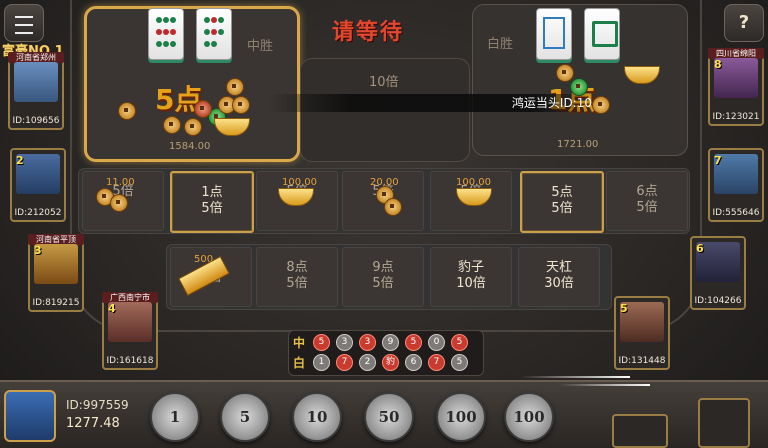 Image resolution: width=768 pixels, height=448 pixels. I want to click on avatar, so click(36, 82).